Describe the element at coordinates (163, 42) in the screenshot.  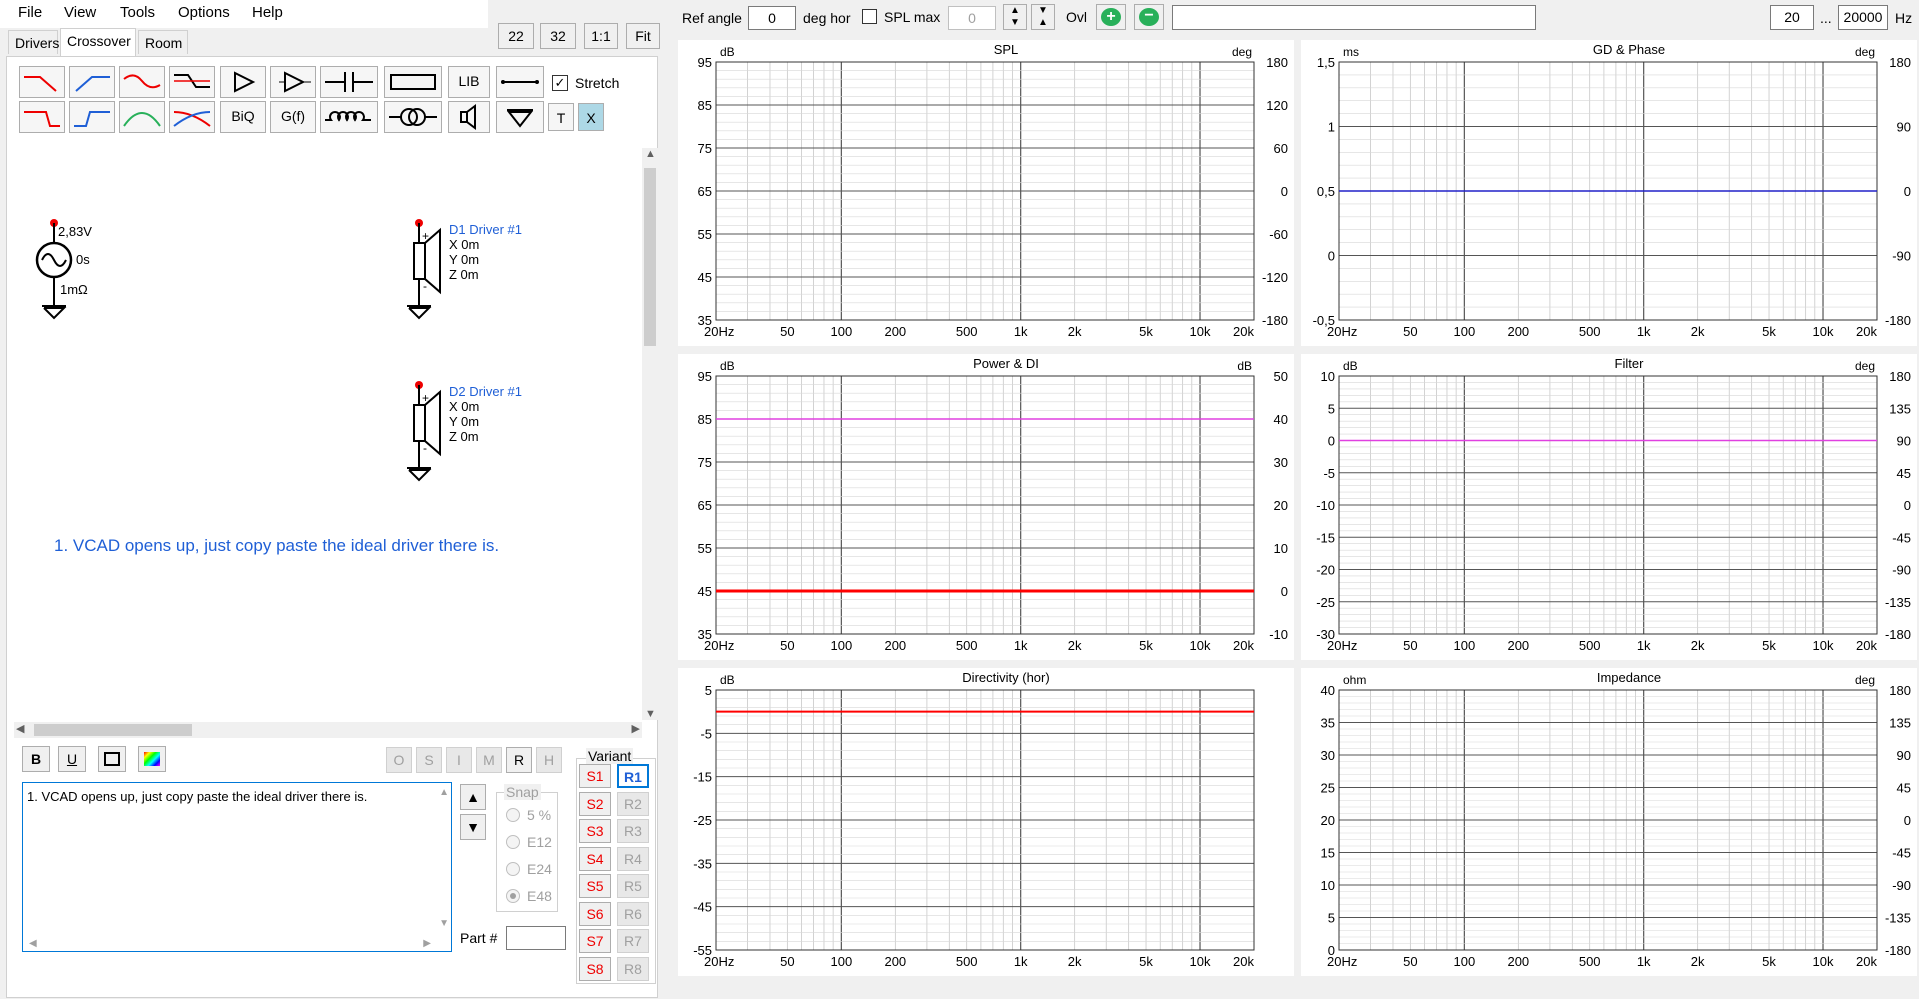
I see `tab-room: Room` at that location.